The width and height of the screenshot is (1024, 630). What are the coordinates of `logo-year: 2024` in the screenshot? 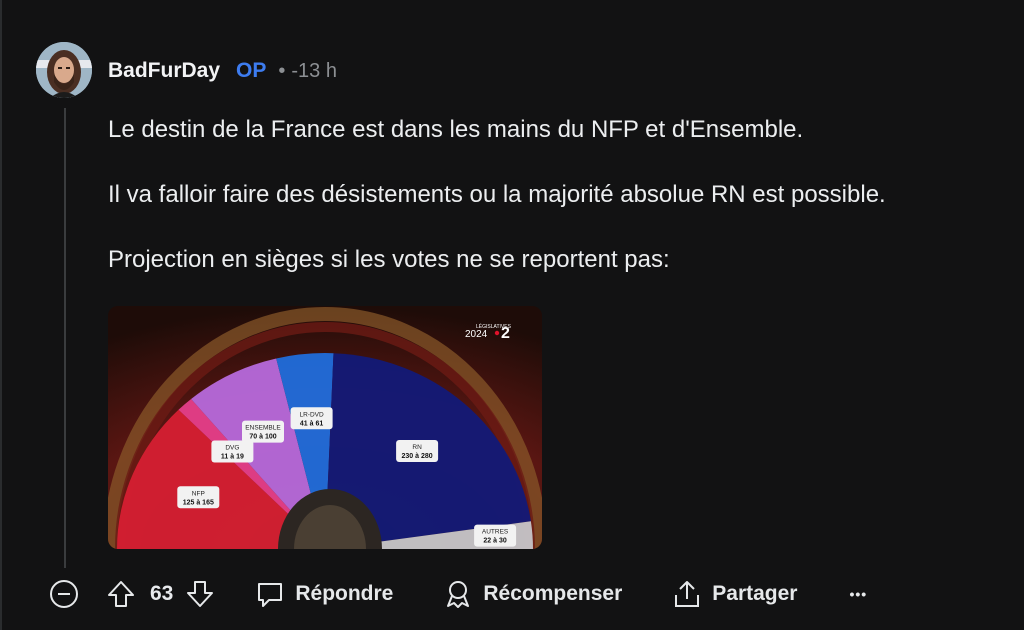 It's located at (476, 334).